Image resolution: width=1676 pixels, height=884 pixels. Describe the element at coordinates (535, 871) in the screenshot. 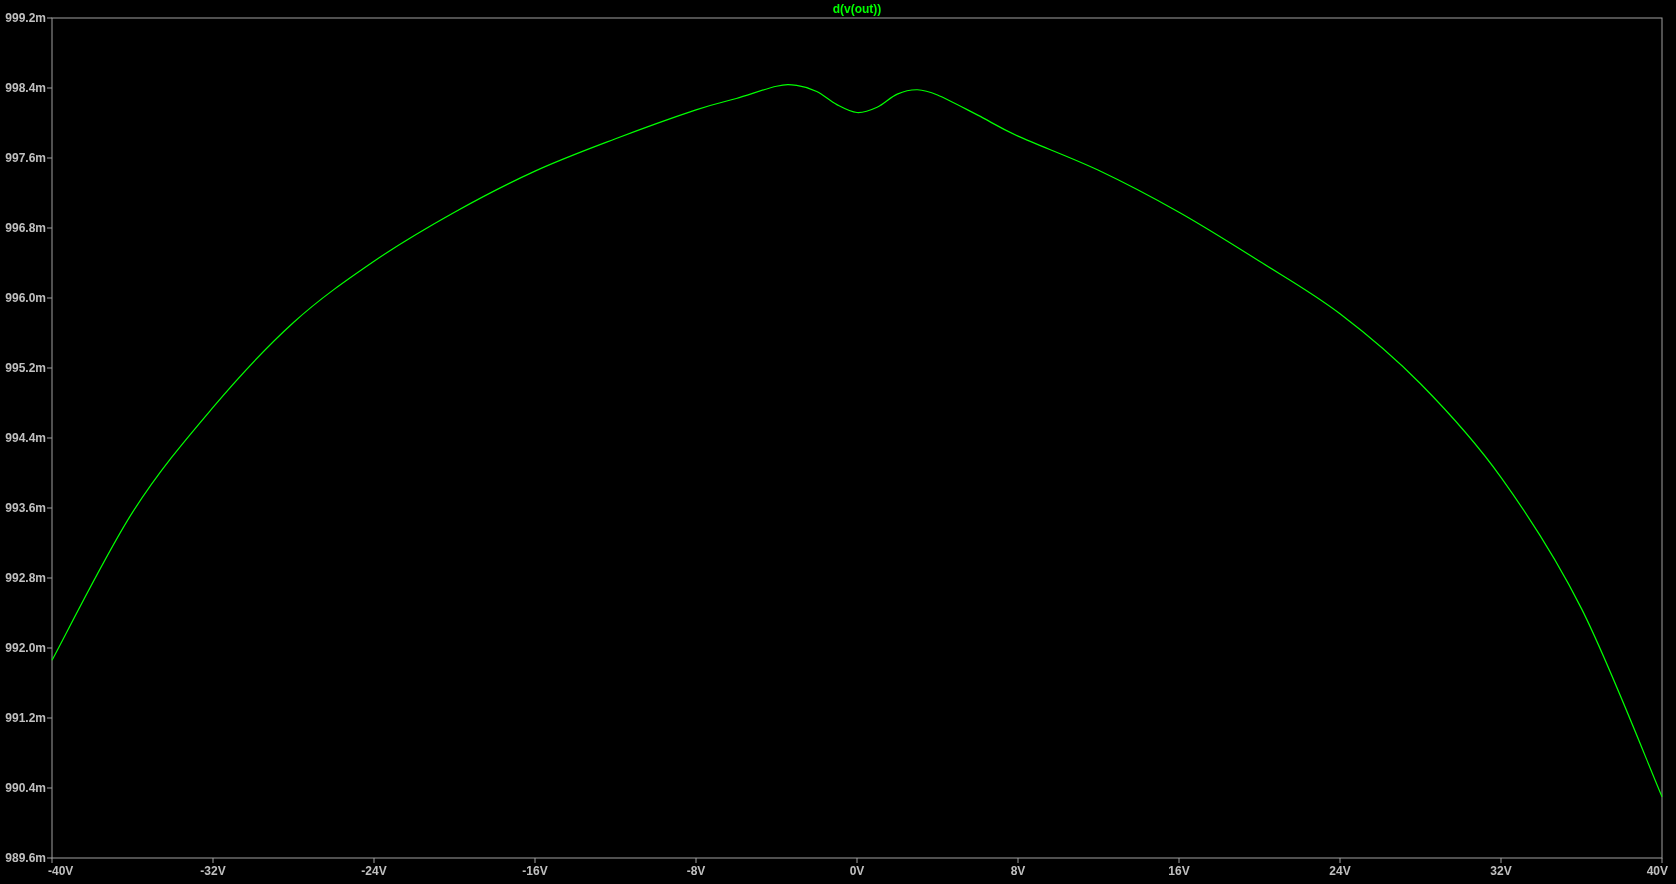

I see `x-tick-label: -16V` at that location.